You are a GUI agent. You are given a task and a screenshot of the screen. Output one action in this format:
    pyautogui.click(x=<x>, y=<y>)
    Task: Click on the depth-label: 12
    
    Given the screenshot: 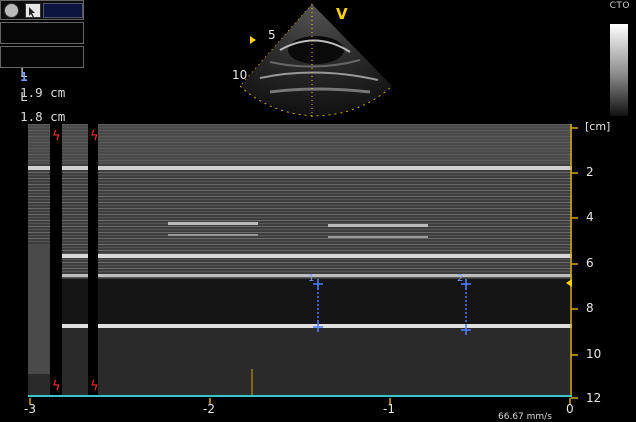 What is the action you would take?
    pyautogui.click(x=594, y=398)
    